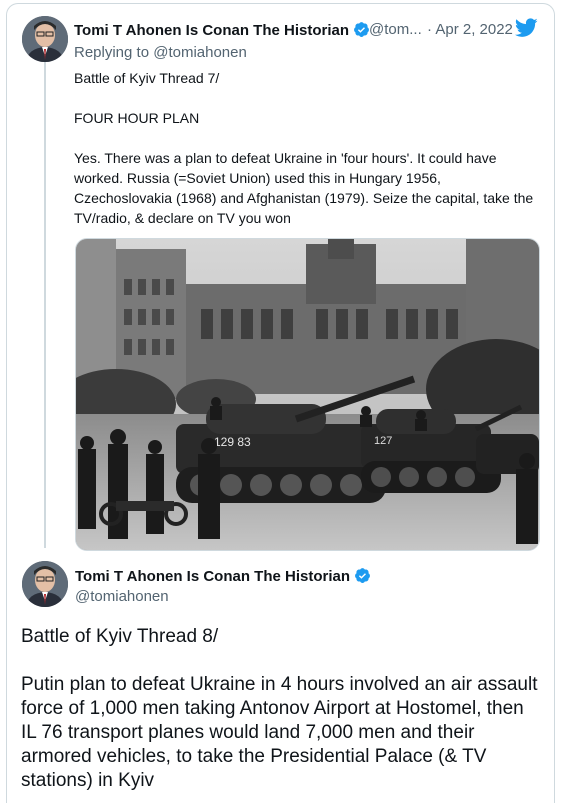  I want to click on replying-handle-link: @tomiahonen, so click(200, 52).